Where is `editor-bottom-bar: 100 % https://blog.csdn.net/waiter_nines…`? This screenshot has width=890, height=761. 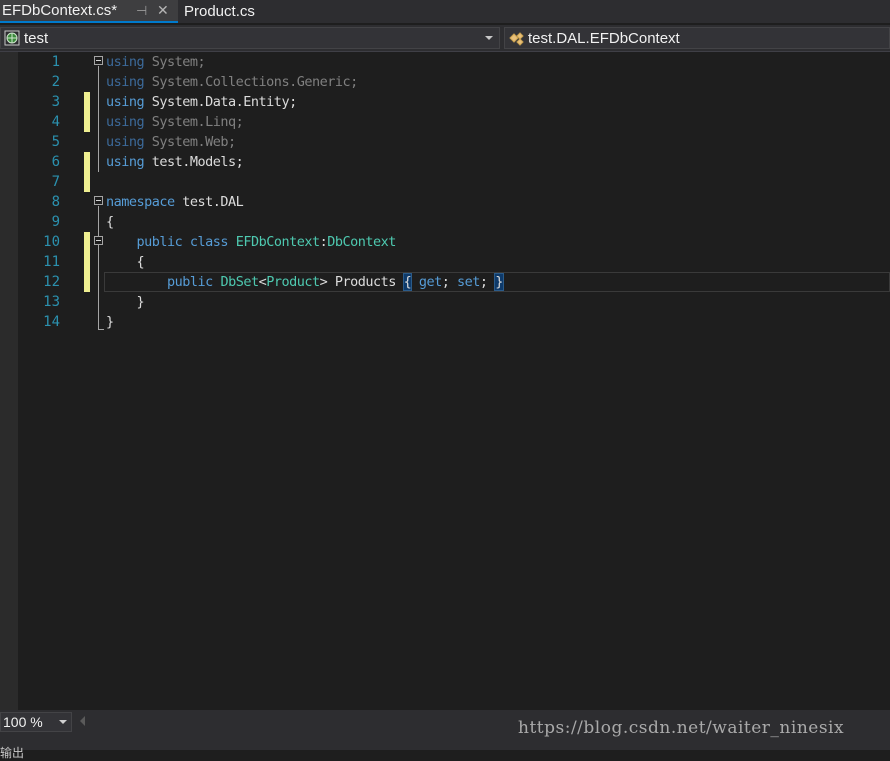 editor-bottom-bar: 100 % https://blog.csdn.net/waiter_nines… is located at coordinates (445, 735).